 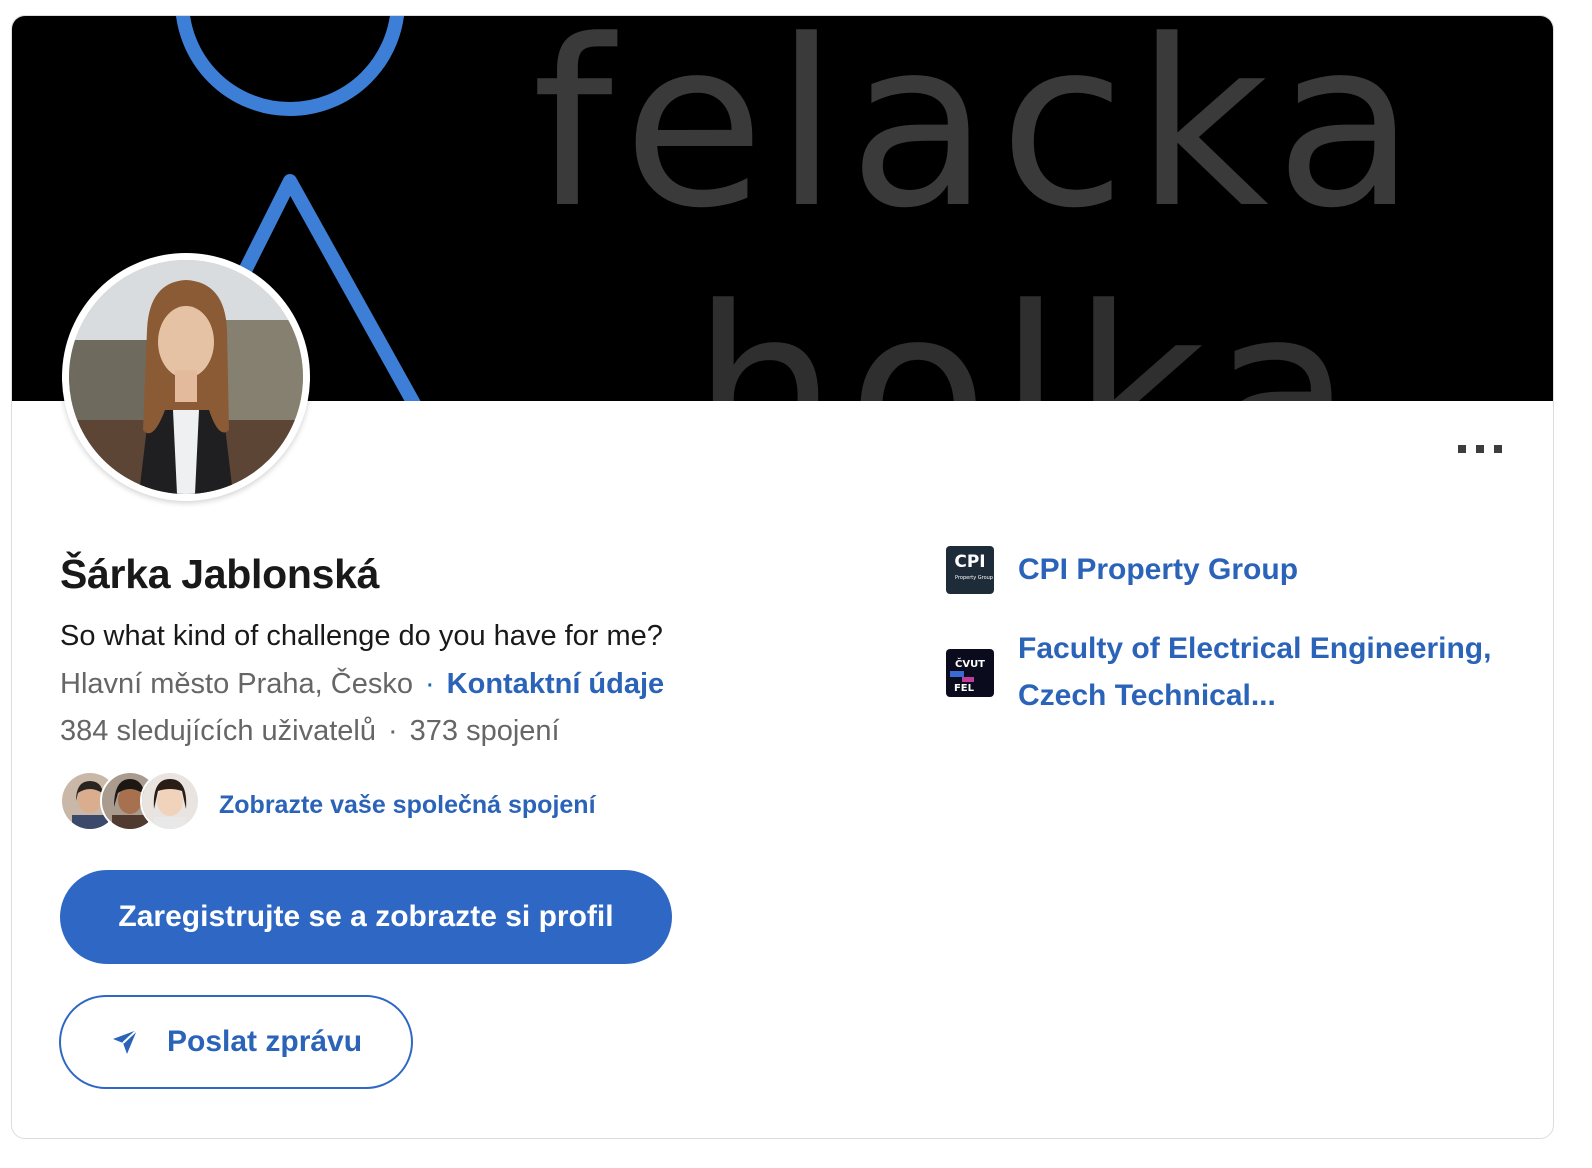 What do you see at coordinates (220, 574) in the screenshot?
I see `profile-name: Šárka Jablonská` at bounding box center [220, 574].